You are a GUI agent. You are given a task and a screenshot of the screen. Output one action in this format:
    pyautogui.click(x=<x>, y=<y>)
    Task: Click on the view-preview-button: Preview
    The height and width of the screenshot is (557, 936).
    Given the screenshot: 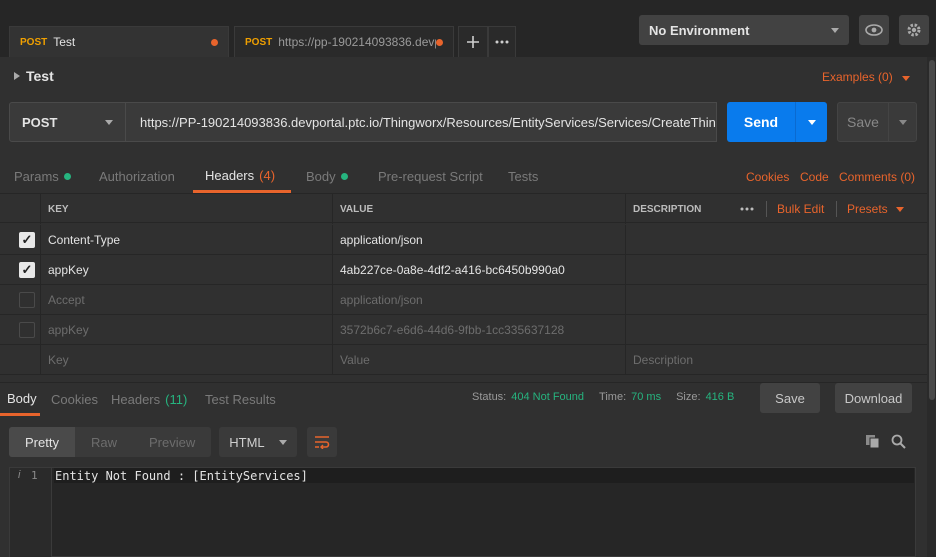 What is the action you would take?
    pyautogui.click(x=172, y=442)
    